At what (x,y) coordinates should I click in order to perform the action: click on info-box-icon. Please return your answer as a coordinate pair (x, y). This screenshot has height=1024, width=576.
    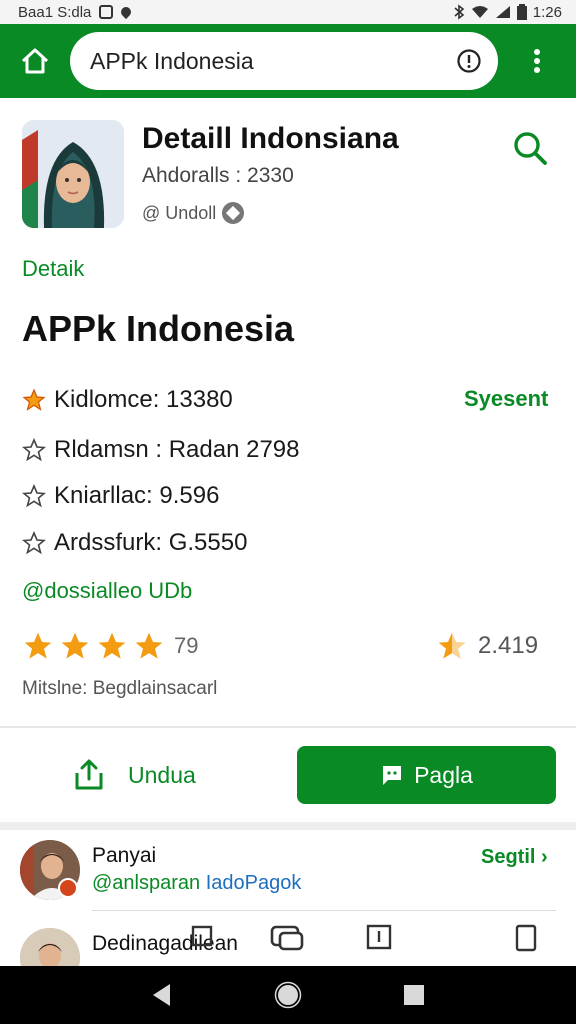
    Looking at the image, I should click on (379, 937).